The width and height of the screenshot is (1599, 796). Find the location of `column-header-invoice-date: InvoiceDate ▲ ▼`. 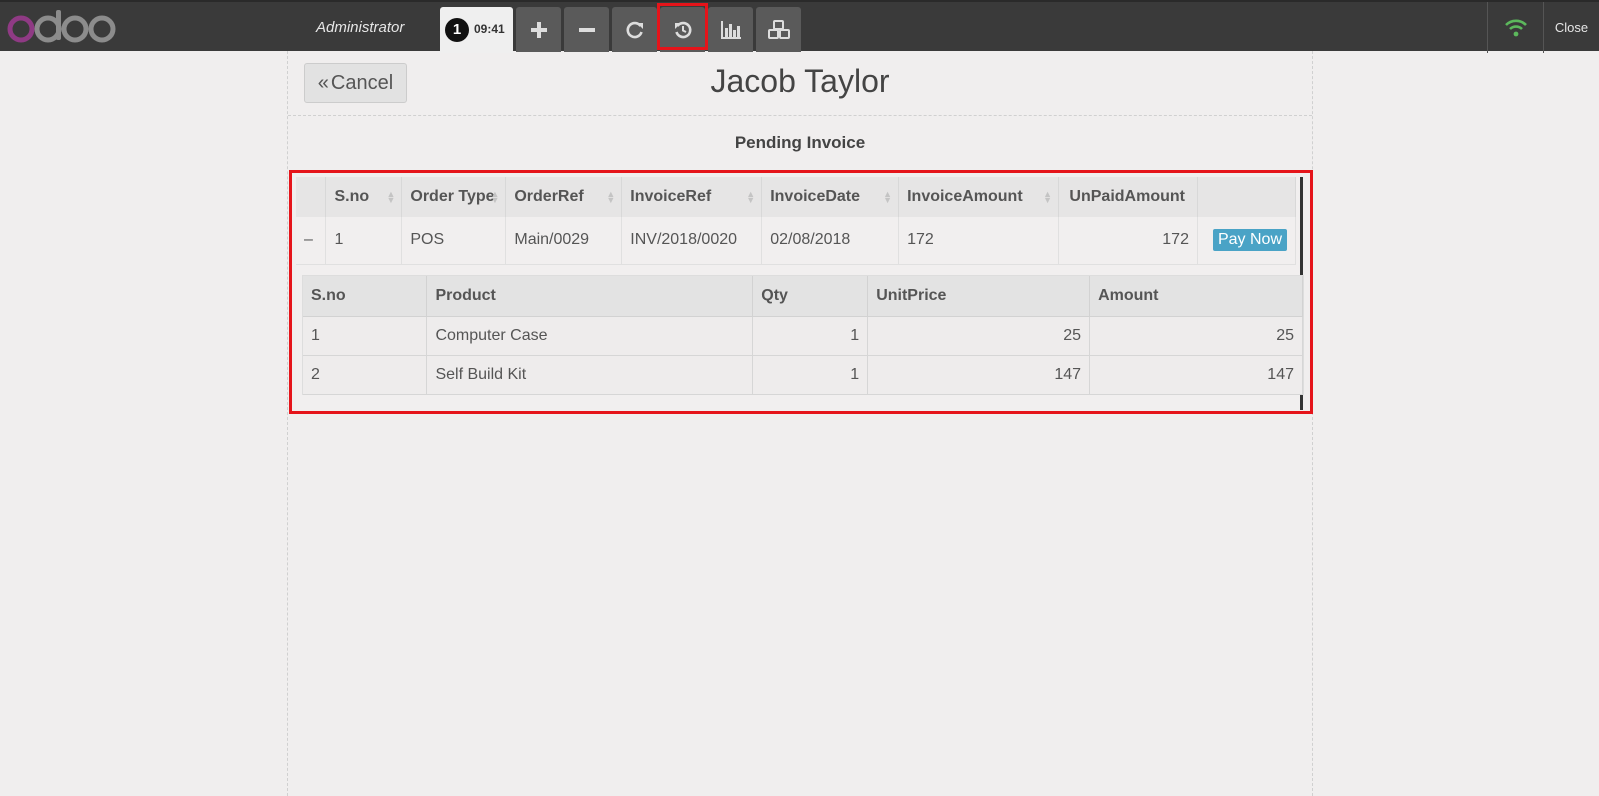

column-header-invoice-date: InvoiceDate ▲ ▼ is located at coordinates (830, 197).